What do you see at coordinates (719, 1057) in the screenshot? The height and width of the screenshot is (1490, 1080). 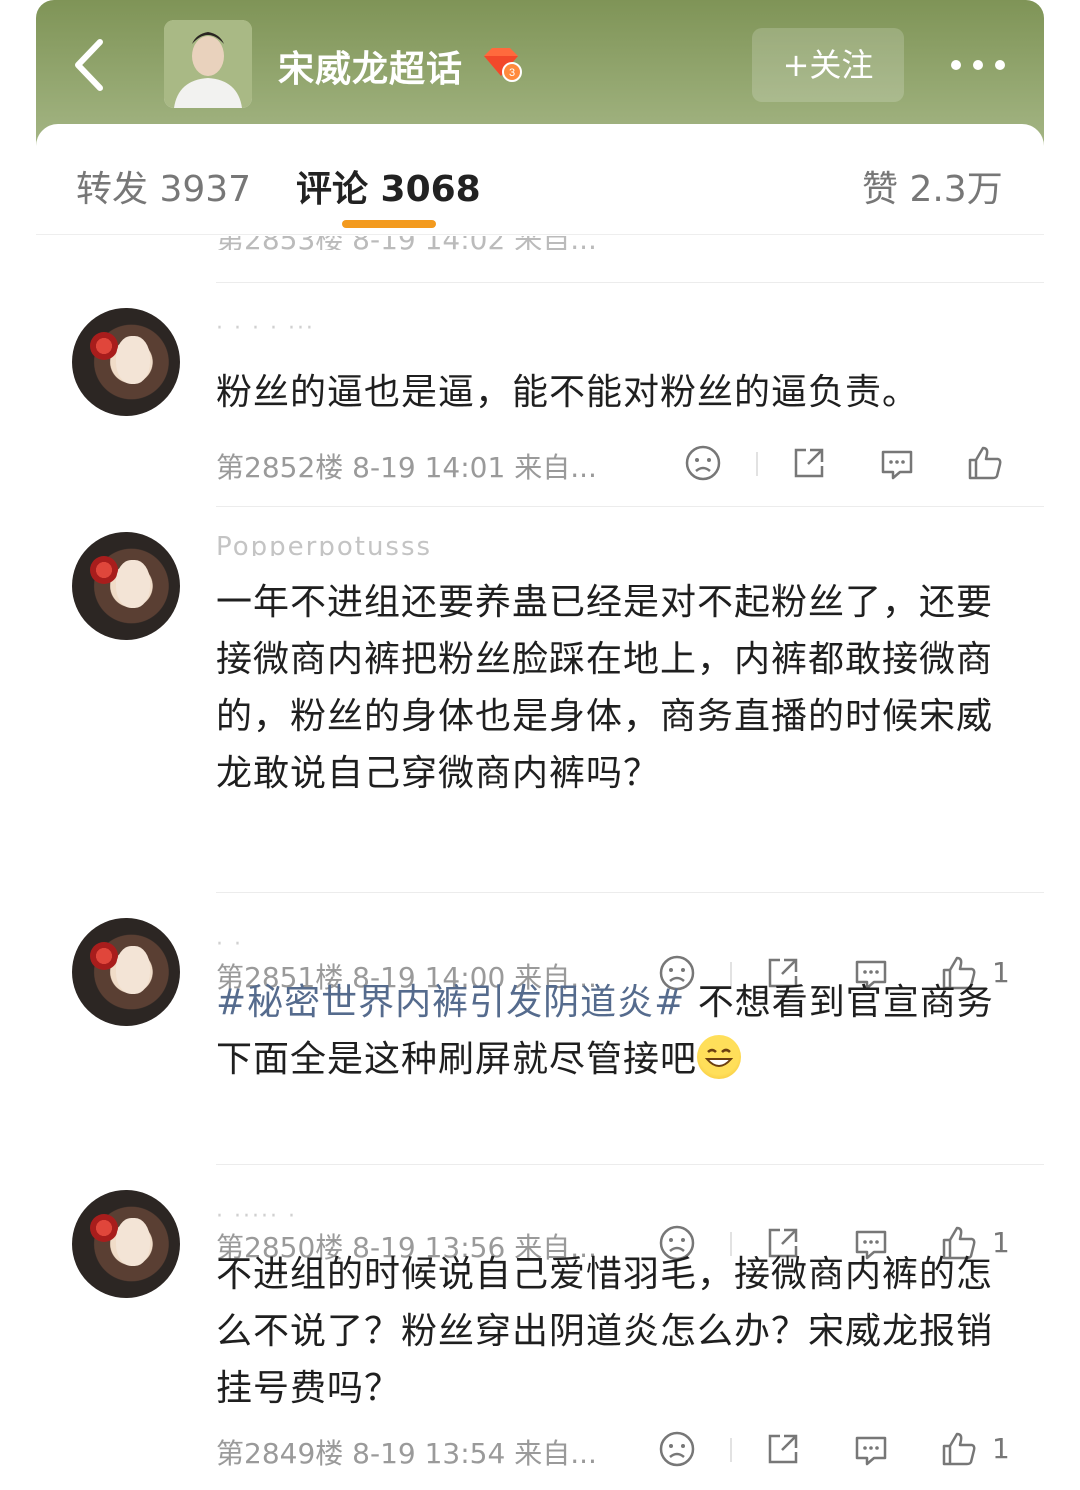 I see `grin-emoji-icon` at bounding box center [719, 1057].